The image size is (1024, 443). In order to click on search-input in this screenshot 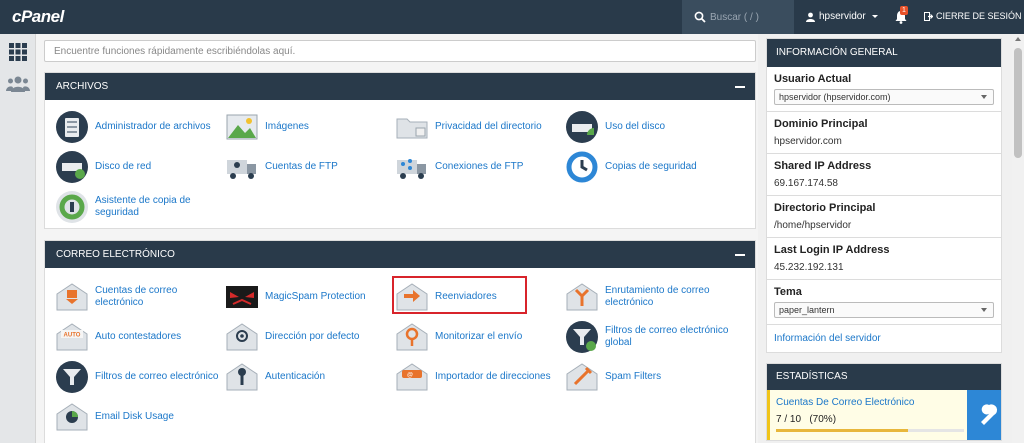, I will do `click(748, 17)`.